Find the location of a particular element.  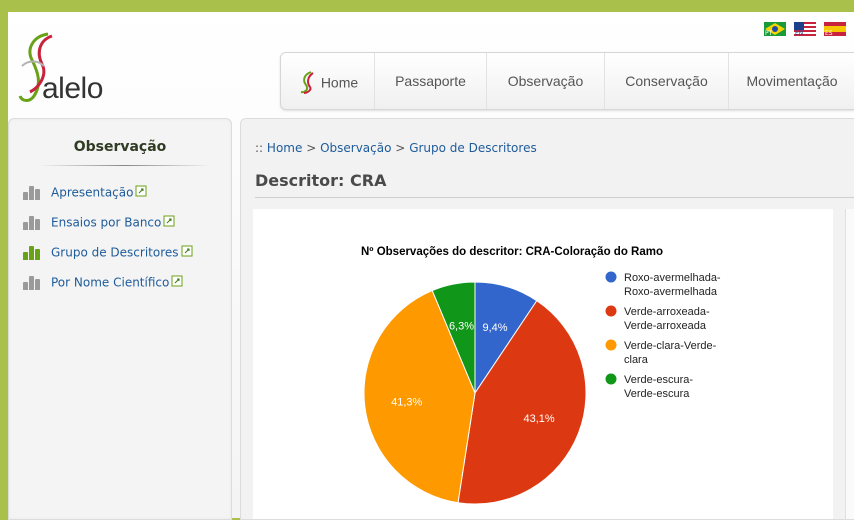

sidebar-item-apresentacao: Apresentação is located at coordinates (85, 195).